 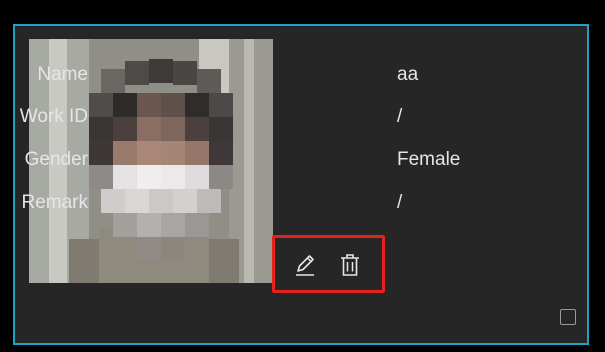 What do you see at coordinates (400, 202) in the screenshot?
I see `remark-value: /` at bounding box center [400, 202].